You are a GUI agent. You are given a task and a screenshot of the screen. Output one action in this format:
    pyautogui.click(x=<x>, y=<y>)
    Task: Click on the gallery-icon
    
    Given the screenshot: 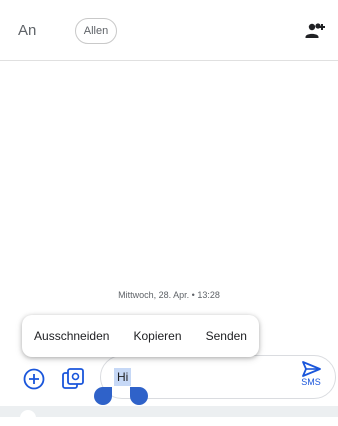 What is the action you would take?
    pyautogui.click(x=73, y=379)
    